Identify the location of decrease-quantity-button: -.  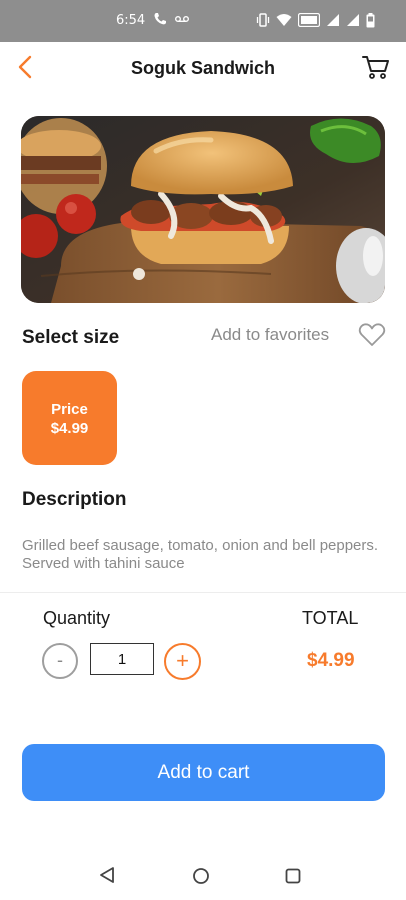
(60, 661).